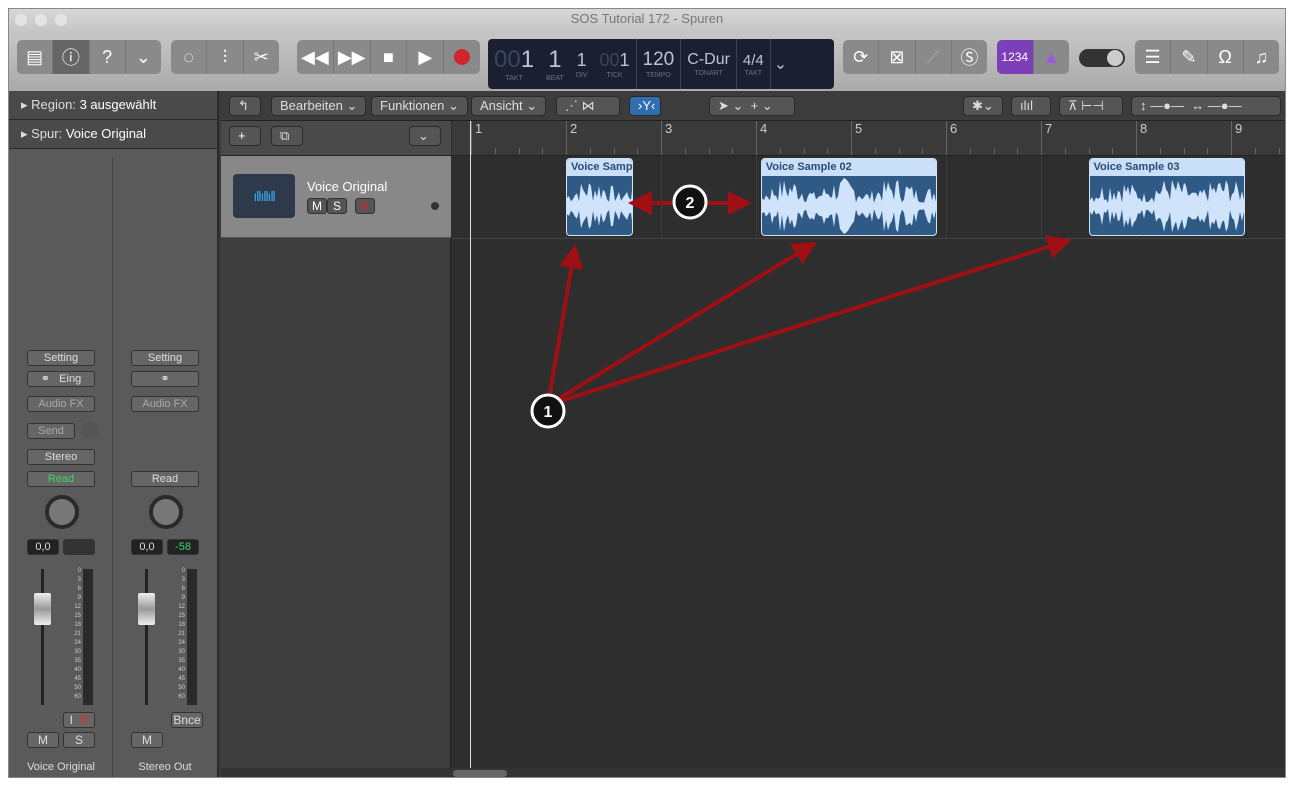 The width and height of the screenshot is (1294, 787). What do you see at coordinates (462, 57) in the screenshot?
I see `record-icon` at bounding box center [462, 57].